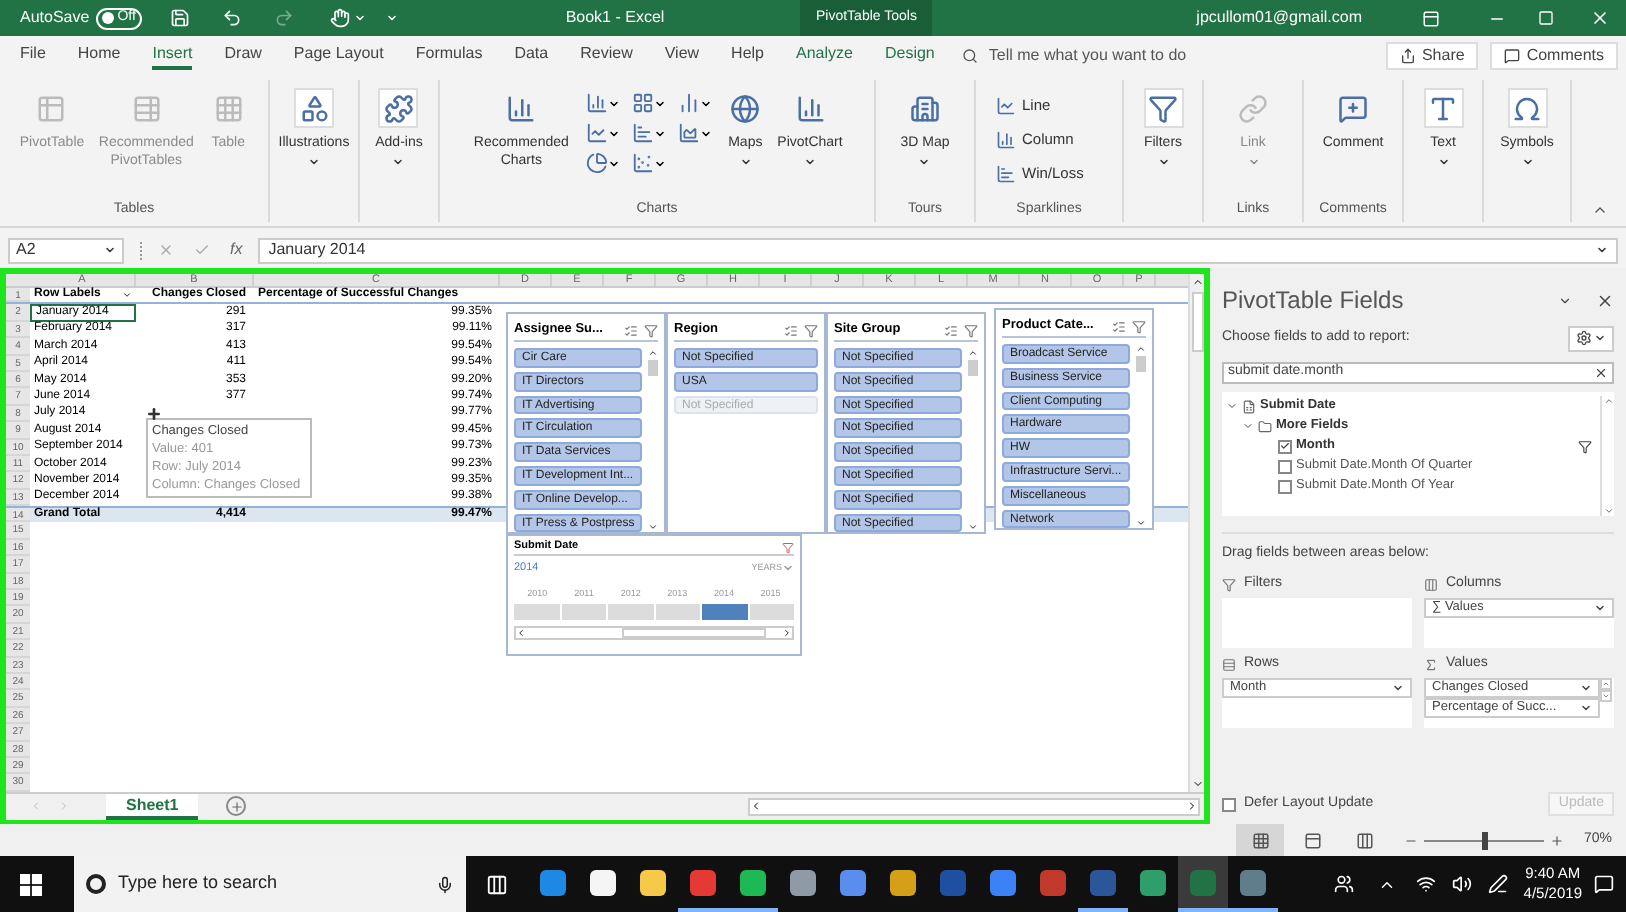 Image resolution: width=1626 pixels, height=912 pixels. I want to click on column-chart-icon, so click(596, 103).